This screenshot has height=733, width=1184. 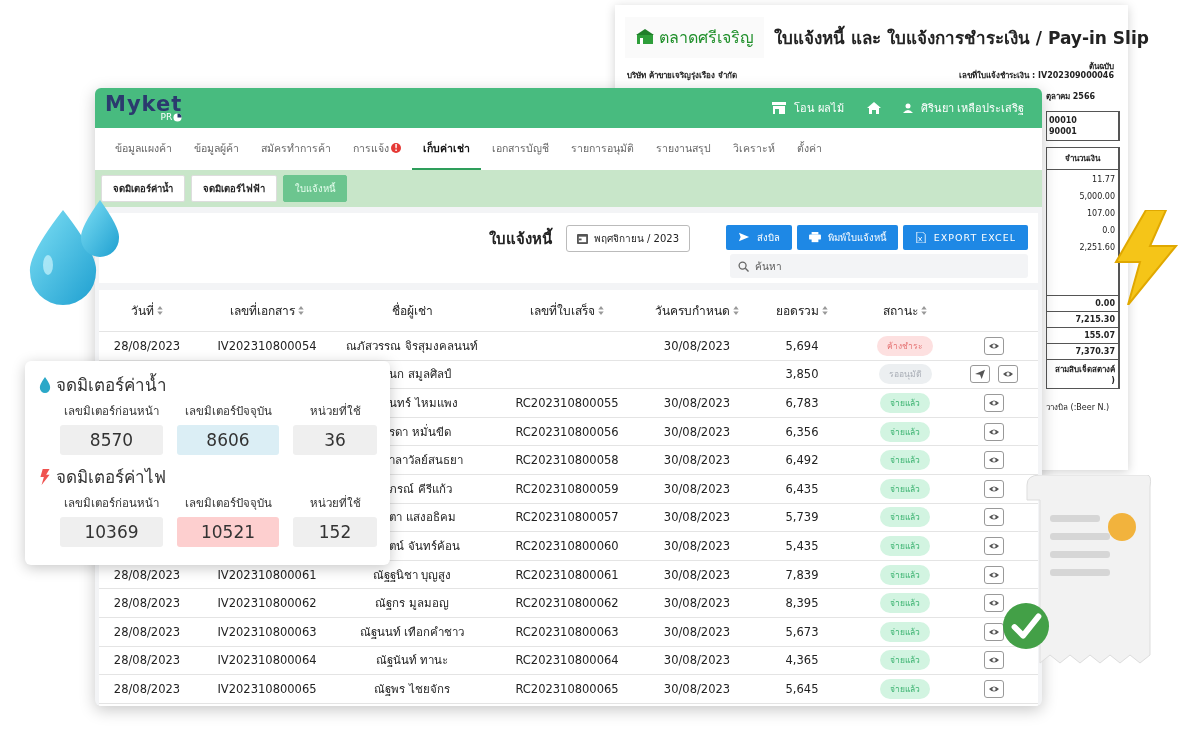 What do you see at coordinates (802, 310) in the screenshot?
I see `column-header: ยอดรวม` at bounding box center [802, 310].